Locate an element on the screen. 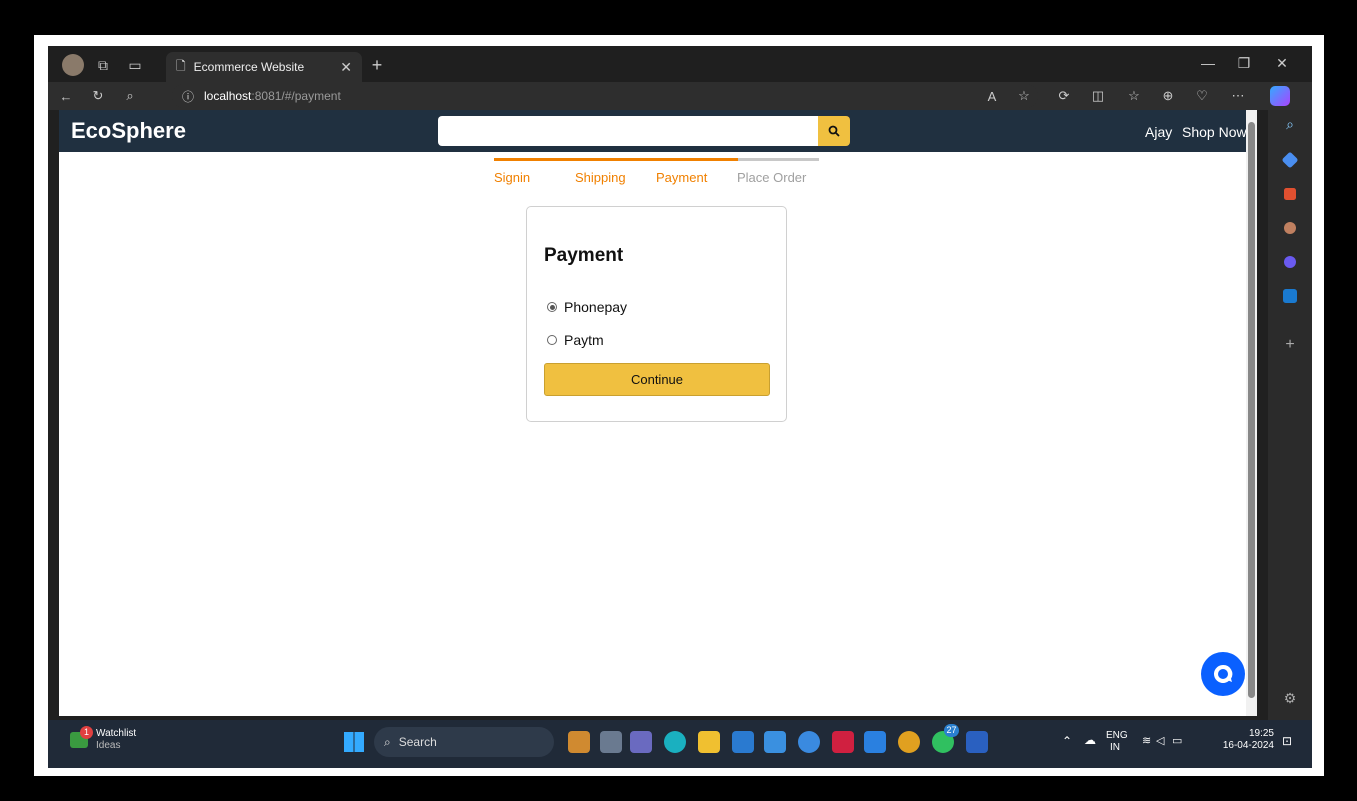  close-tab-icon: ✕ is located at coordinates (346, 67).